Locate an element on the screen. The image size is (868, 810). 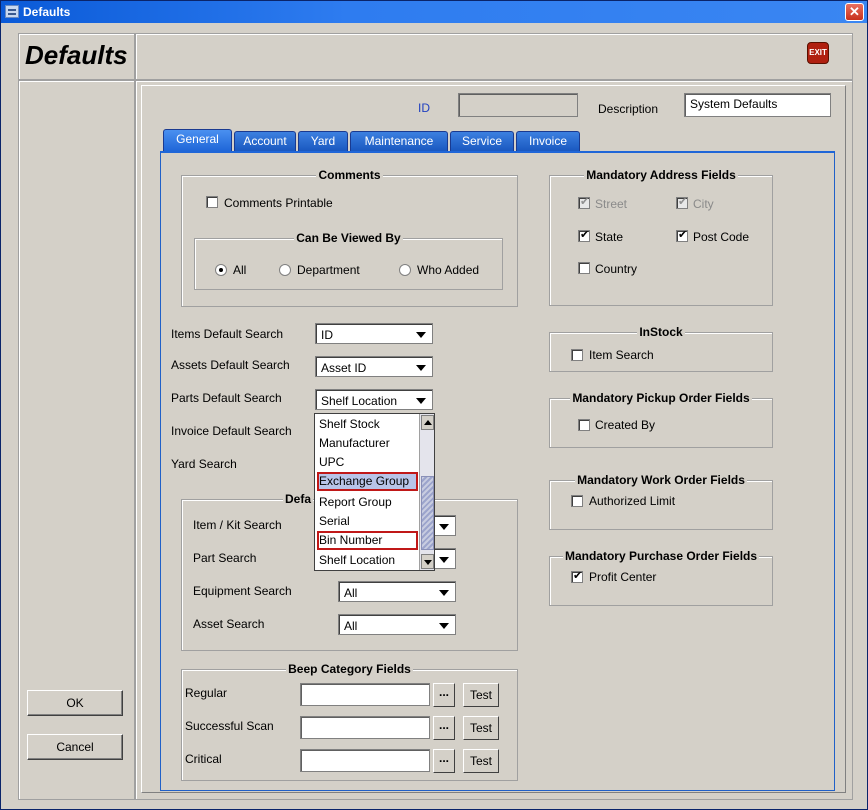
successful-scan-label: Successful Scan is located at coordinates (229, 726).